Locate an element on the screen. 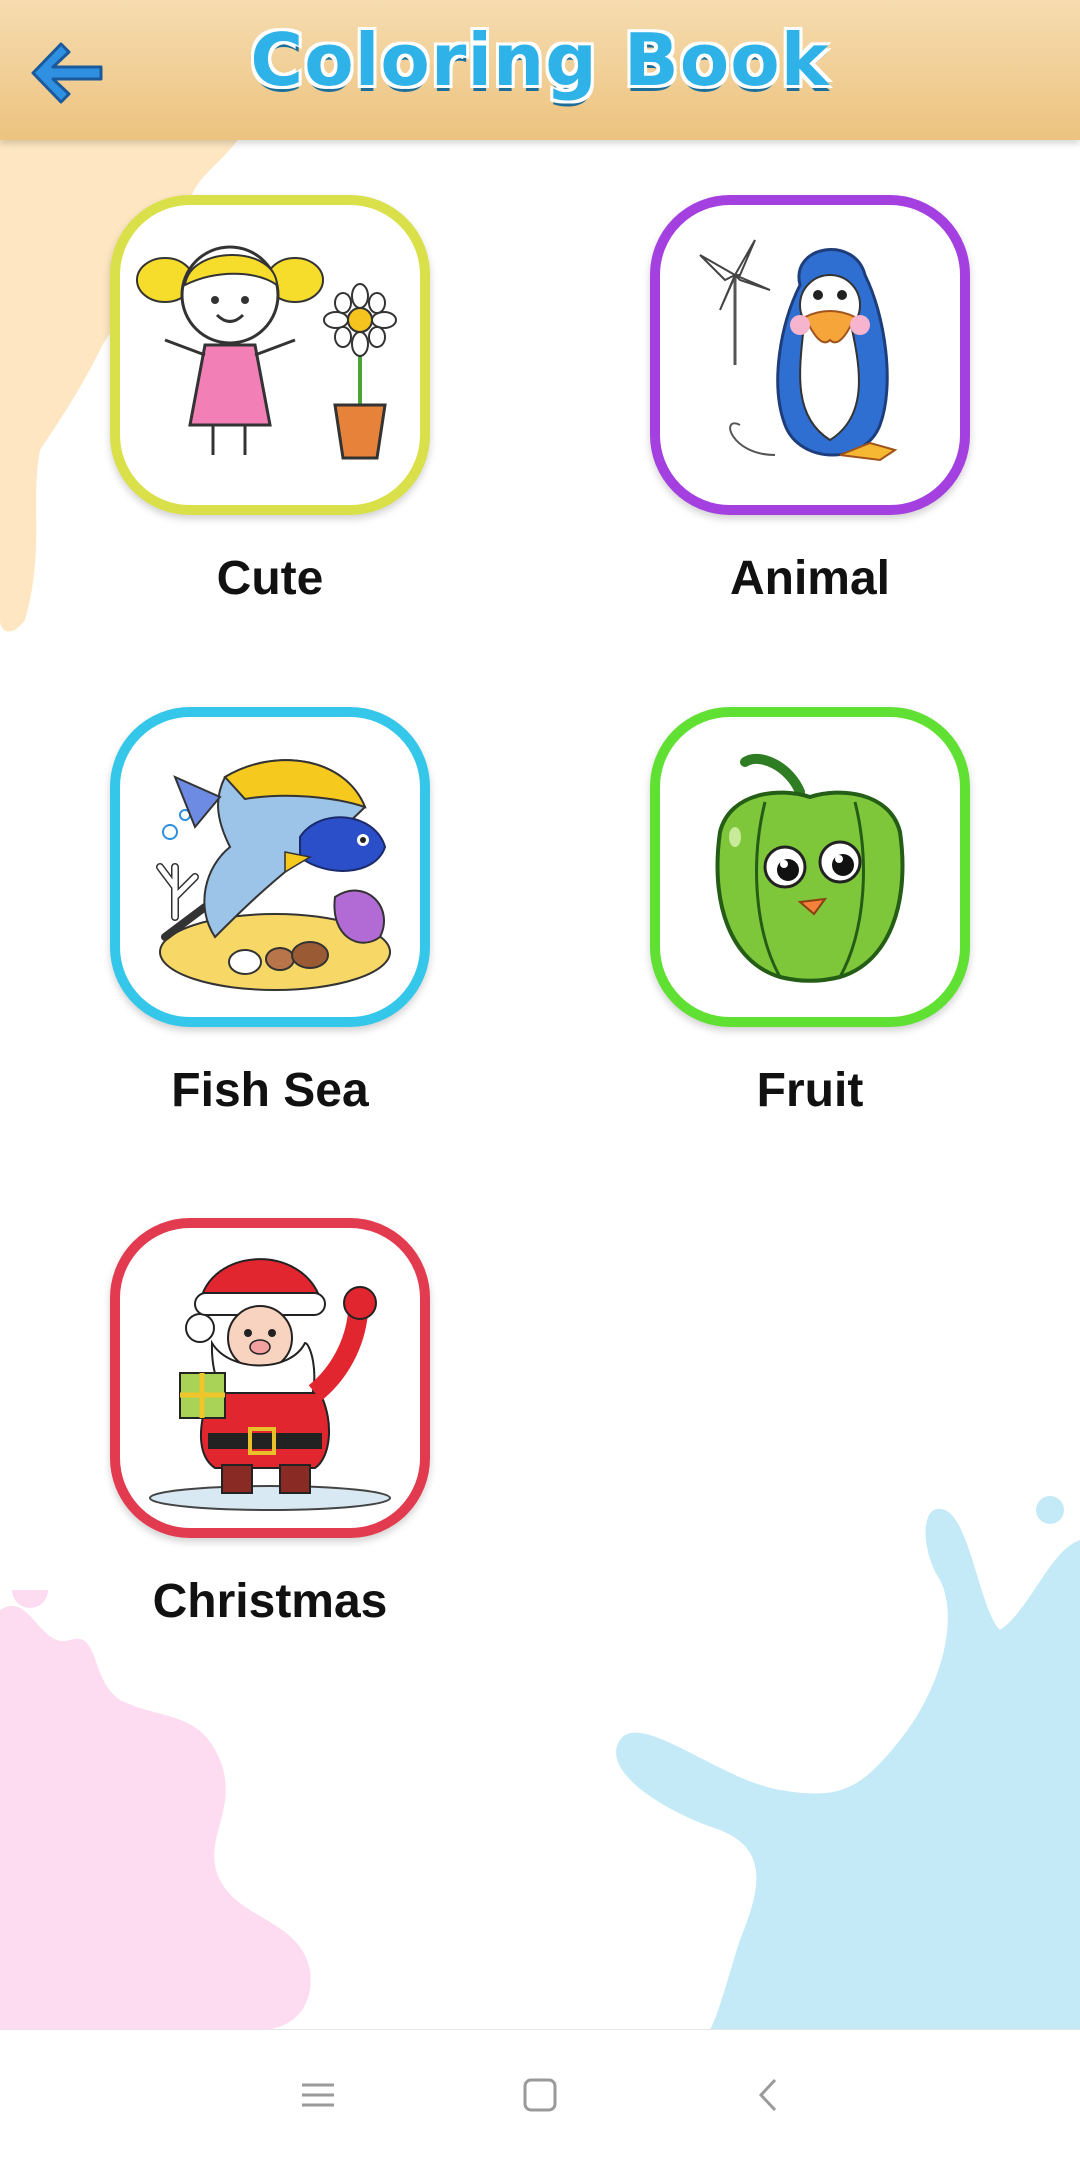  category-christmas-frame is located at coordinates (270, 1378).